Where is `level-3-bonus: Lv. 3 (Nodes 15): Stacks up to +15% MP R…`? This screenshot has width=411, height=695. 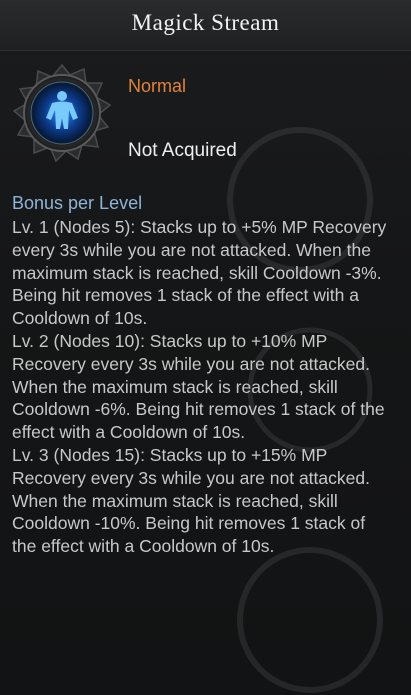
level-3-bonus: Lv. 3 (Nodes 15): Stacks up to +15% MP R… is located at coordinates (191, 500).